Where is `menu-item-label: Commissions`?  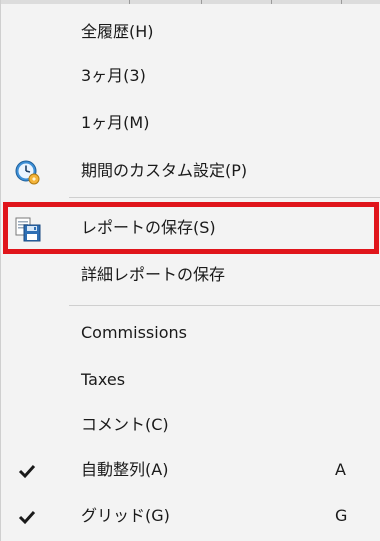
menu-item-label: Commissions is located at coordinates (134, 332).